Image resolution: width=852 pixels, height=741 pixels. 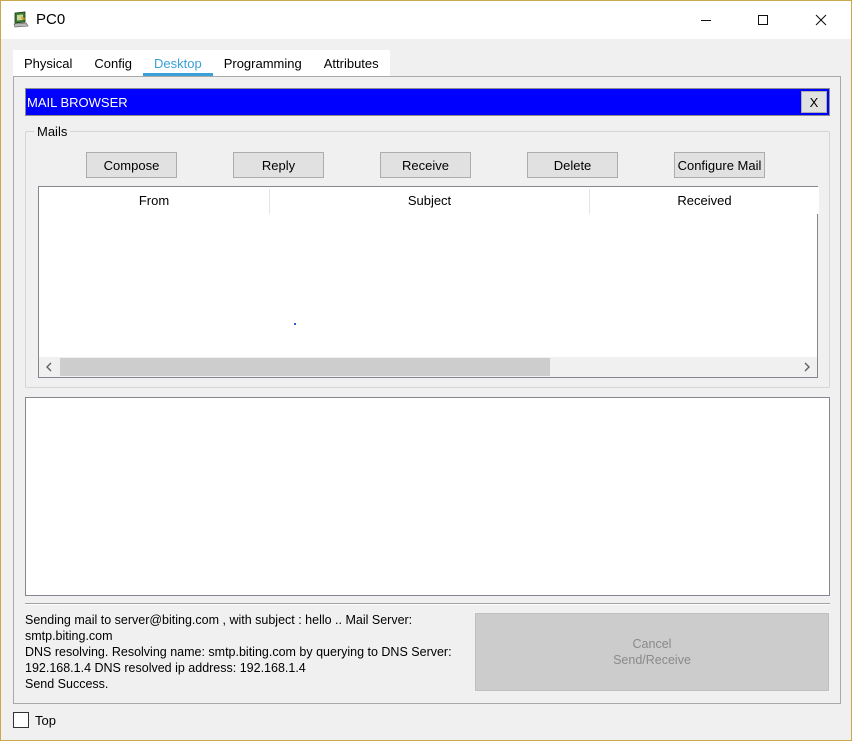 What do you see at coordinates (178, 63) in the screenshot?
I see `tab-desktop: Desktop` at bounding box center [178, 63].